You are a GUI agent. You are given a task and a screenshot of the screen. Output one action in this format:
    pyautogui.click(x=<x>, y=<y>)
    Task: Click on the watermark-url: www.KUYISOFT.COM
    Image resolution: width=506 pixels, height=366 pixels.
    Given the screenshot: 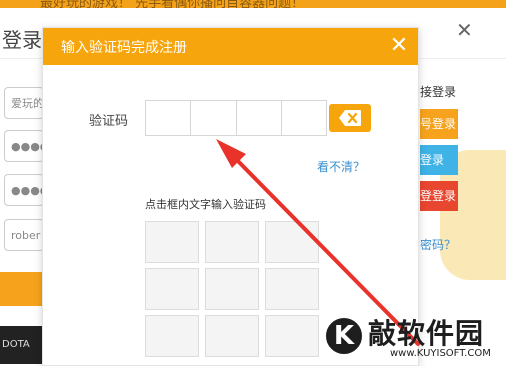 What is the action you would take?
    pyautogui.click(x=440, y=353)
    